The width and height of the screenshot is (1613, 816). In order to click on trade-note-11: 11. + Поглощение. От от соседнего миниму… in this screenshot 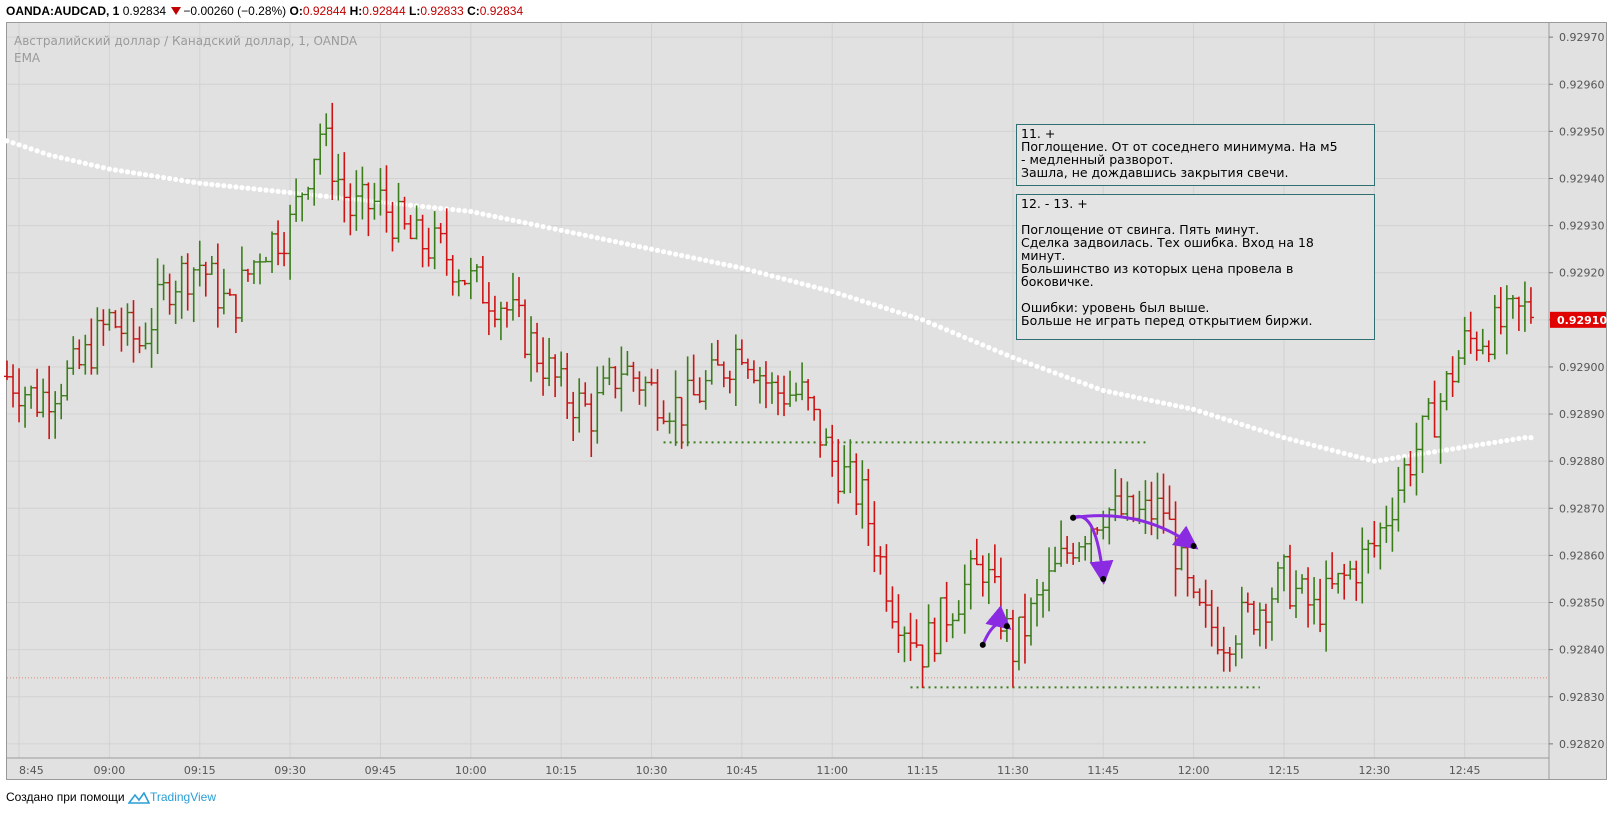, I will do `click(1195, 155)`.